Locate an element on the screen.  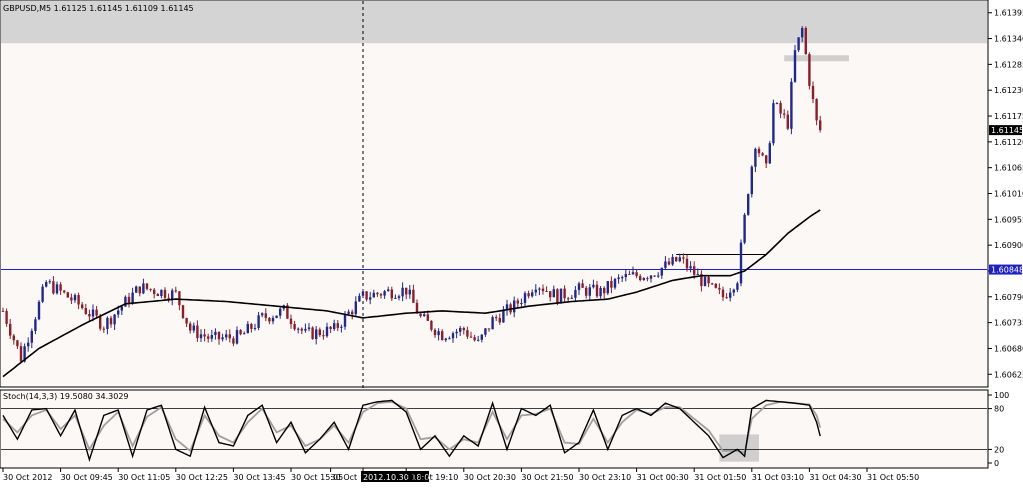
time-tick-label: 30 Oct 20:30 is located at coordinates (490, 477).